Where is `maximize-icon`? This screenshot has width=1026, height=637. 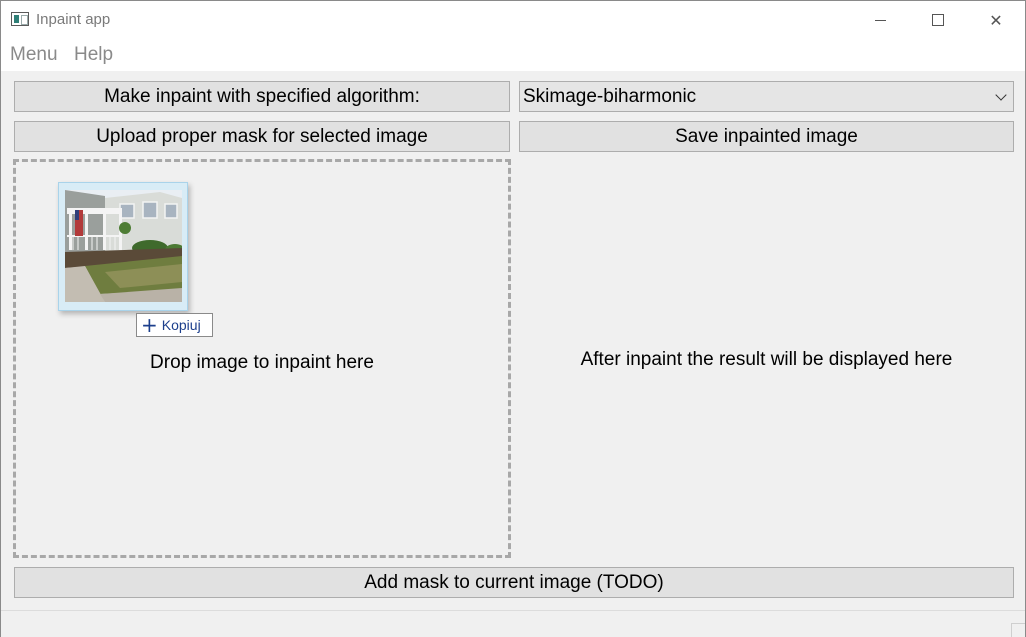
maximize-icon is located at coordinates (938, 20).